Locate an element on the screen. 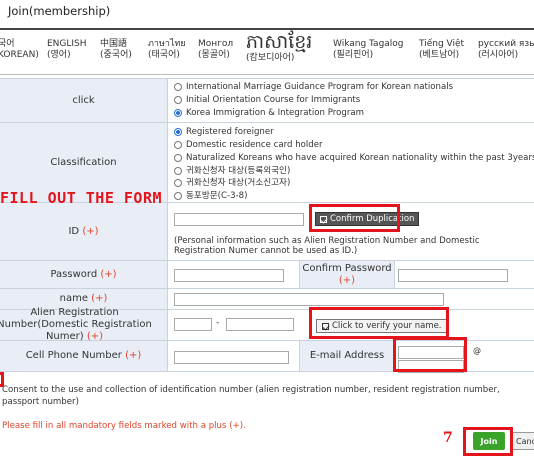 This screenshot has height=462, width=534. program-label: click is located at coordinates (84, 100).